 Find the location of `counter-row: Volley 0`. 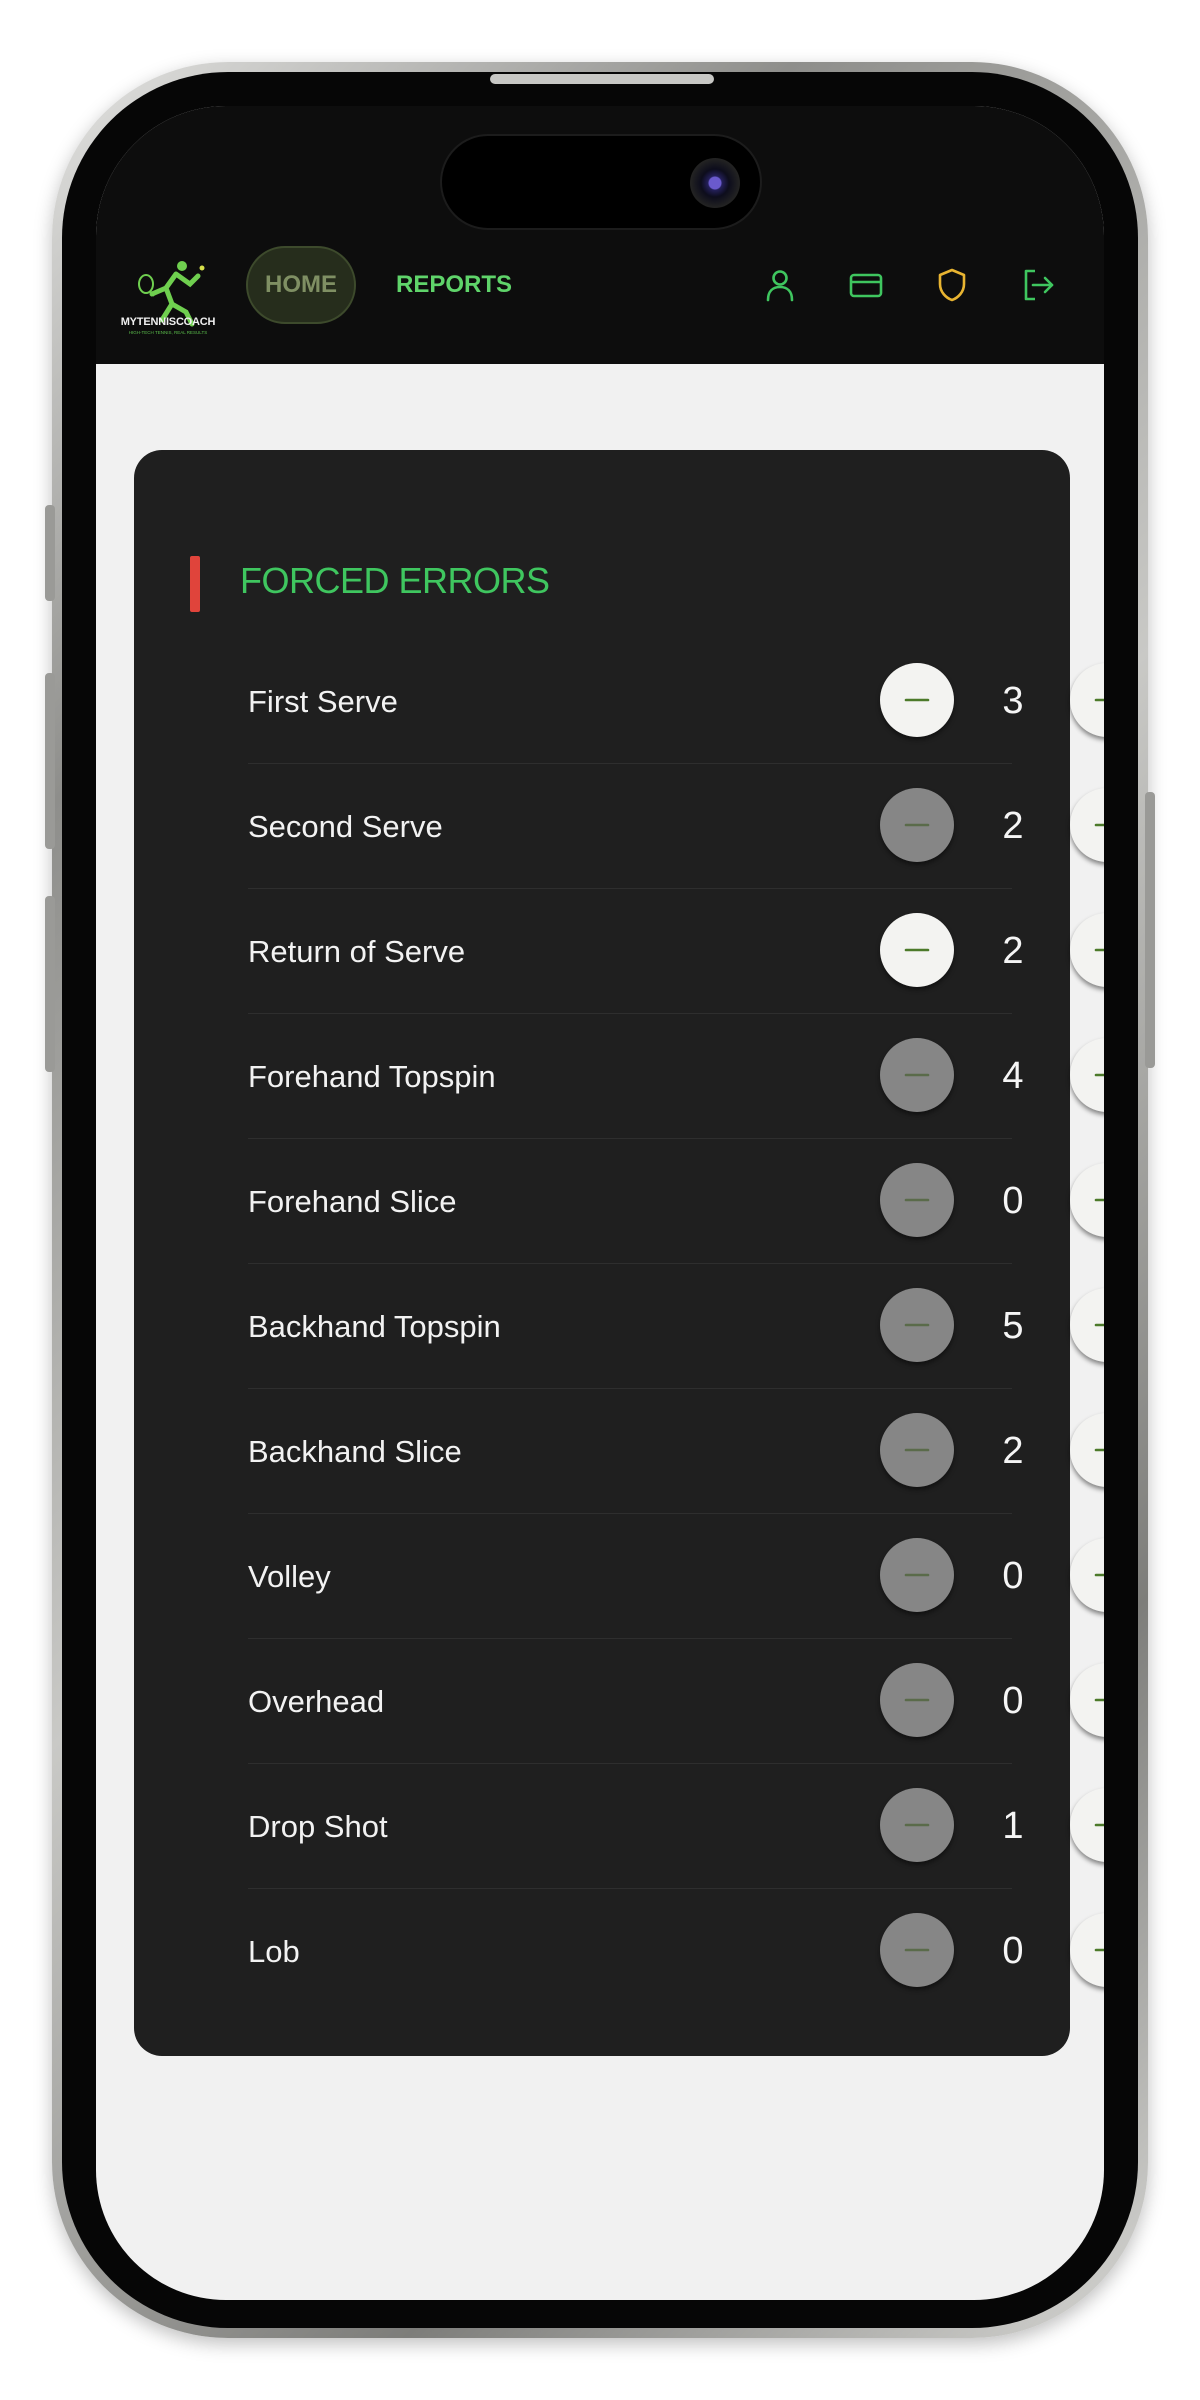

counter-row: Volley 0 is located at coordinates (676, 1576).